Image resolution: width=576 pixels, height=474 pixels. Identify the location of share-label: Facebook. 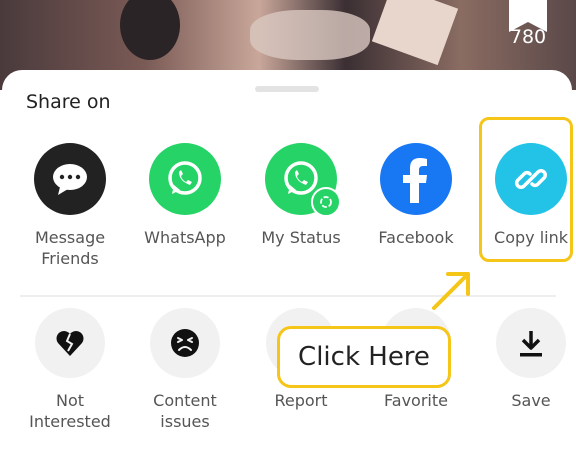
(416, 237).